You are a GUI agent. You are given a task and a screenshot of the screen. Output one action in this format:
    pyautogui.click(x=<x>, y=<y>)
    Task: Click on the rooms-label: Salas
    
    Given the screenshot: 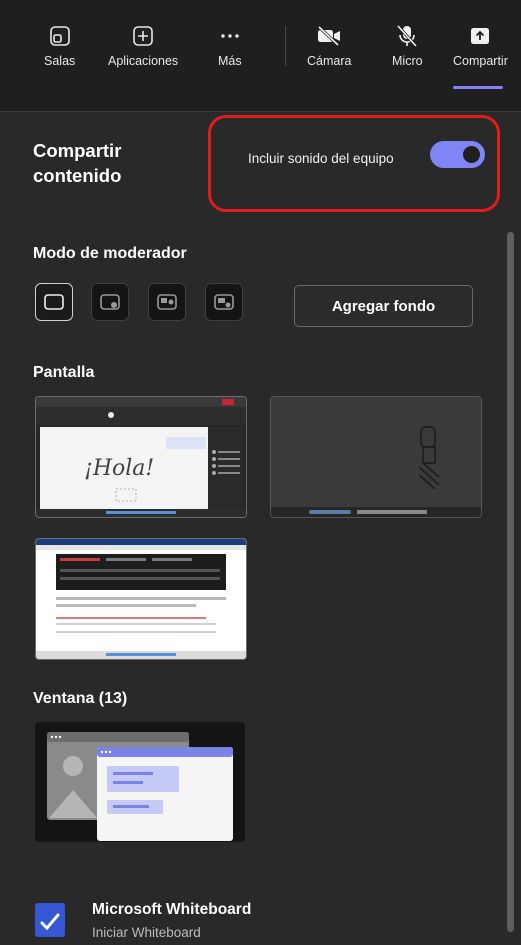 What is the action you would take?
    pyautogui.click(x=60, y=61)
    